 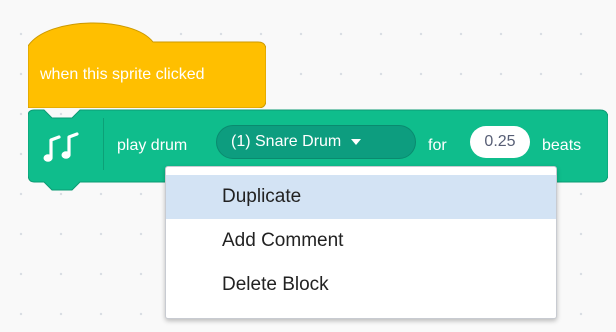 I want to click on beats-input: 0.25, so click(x=500, y=142).